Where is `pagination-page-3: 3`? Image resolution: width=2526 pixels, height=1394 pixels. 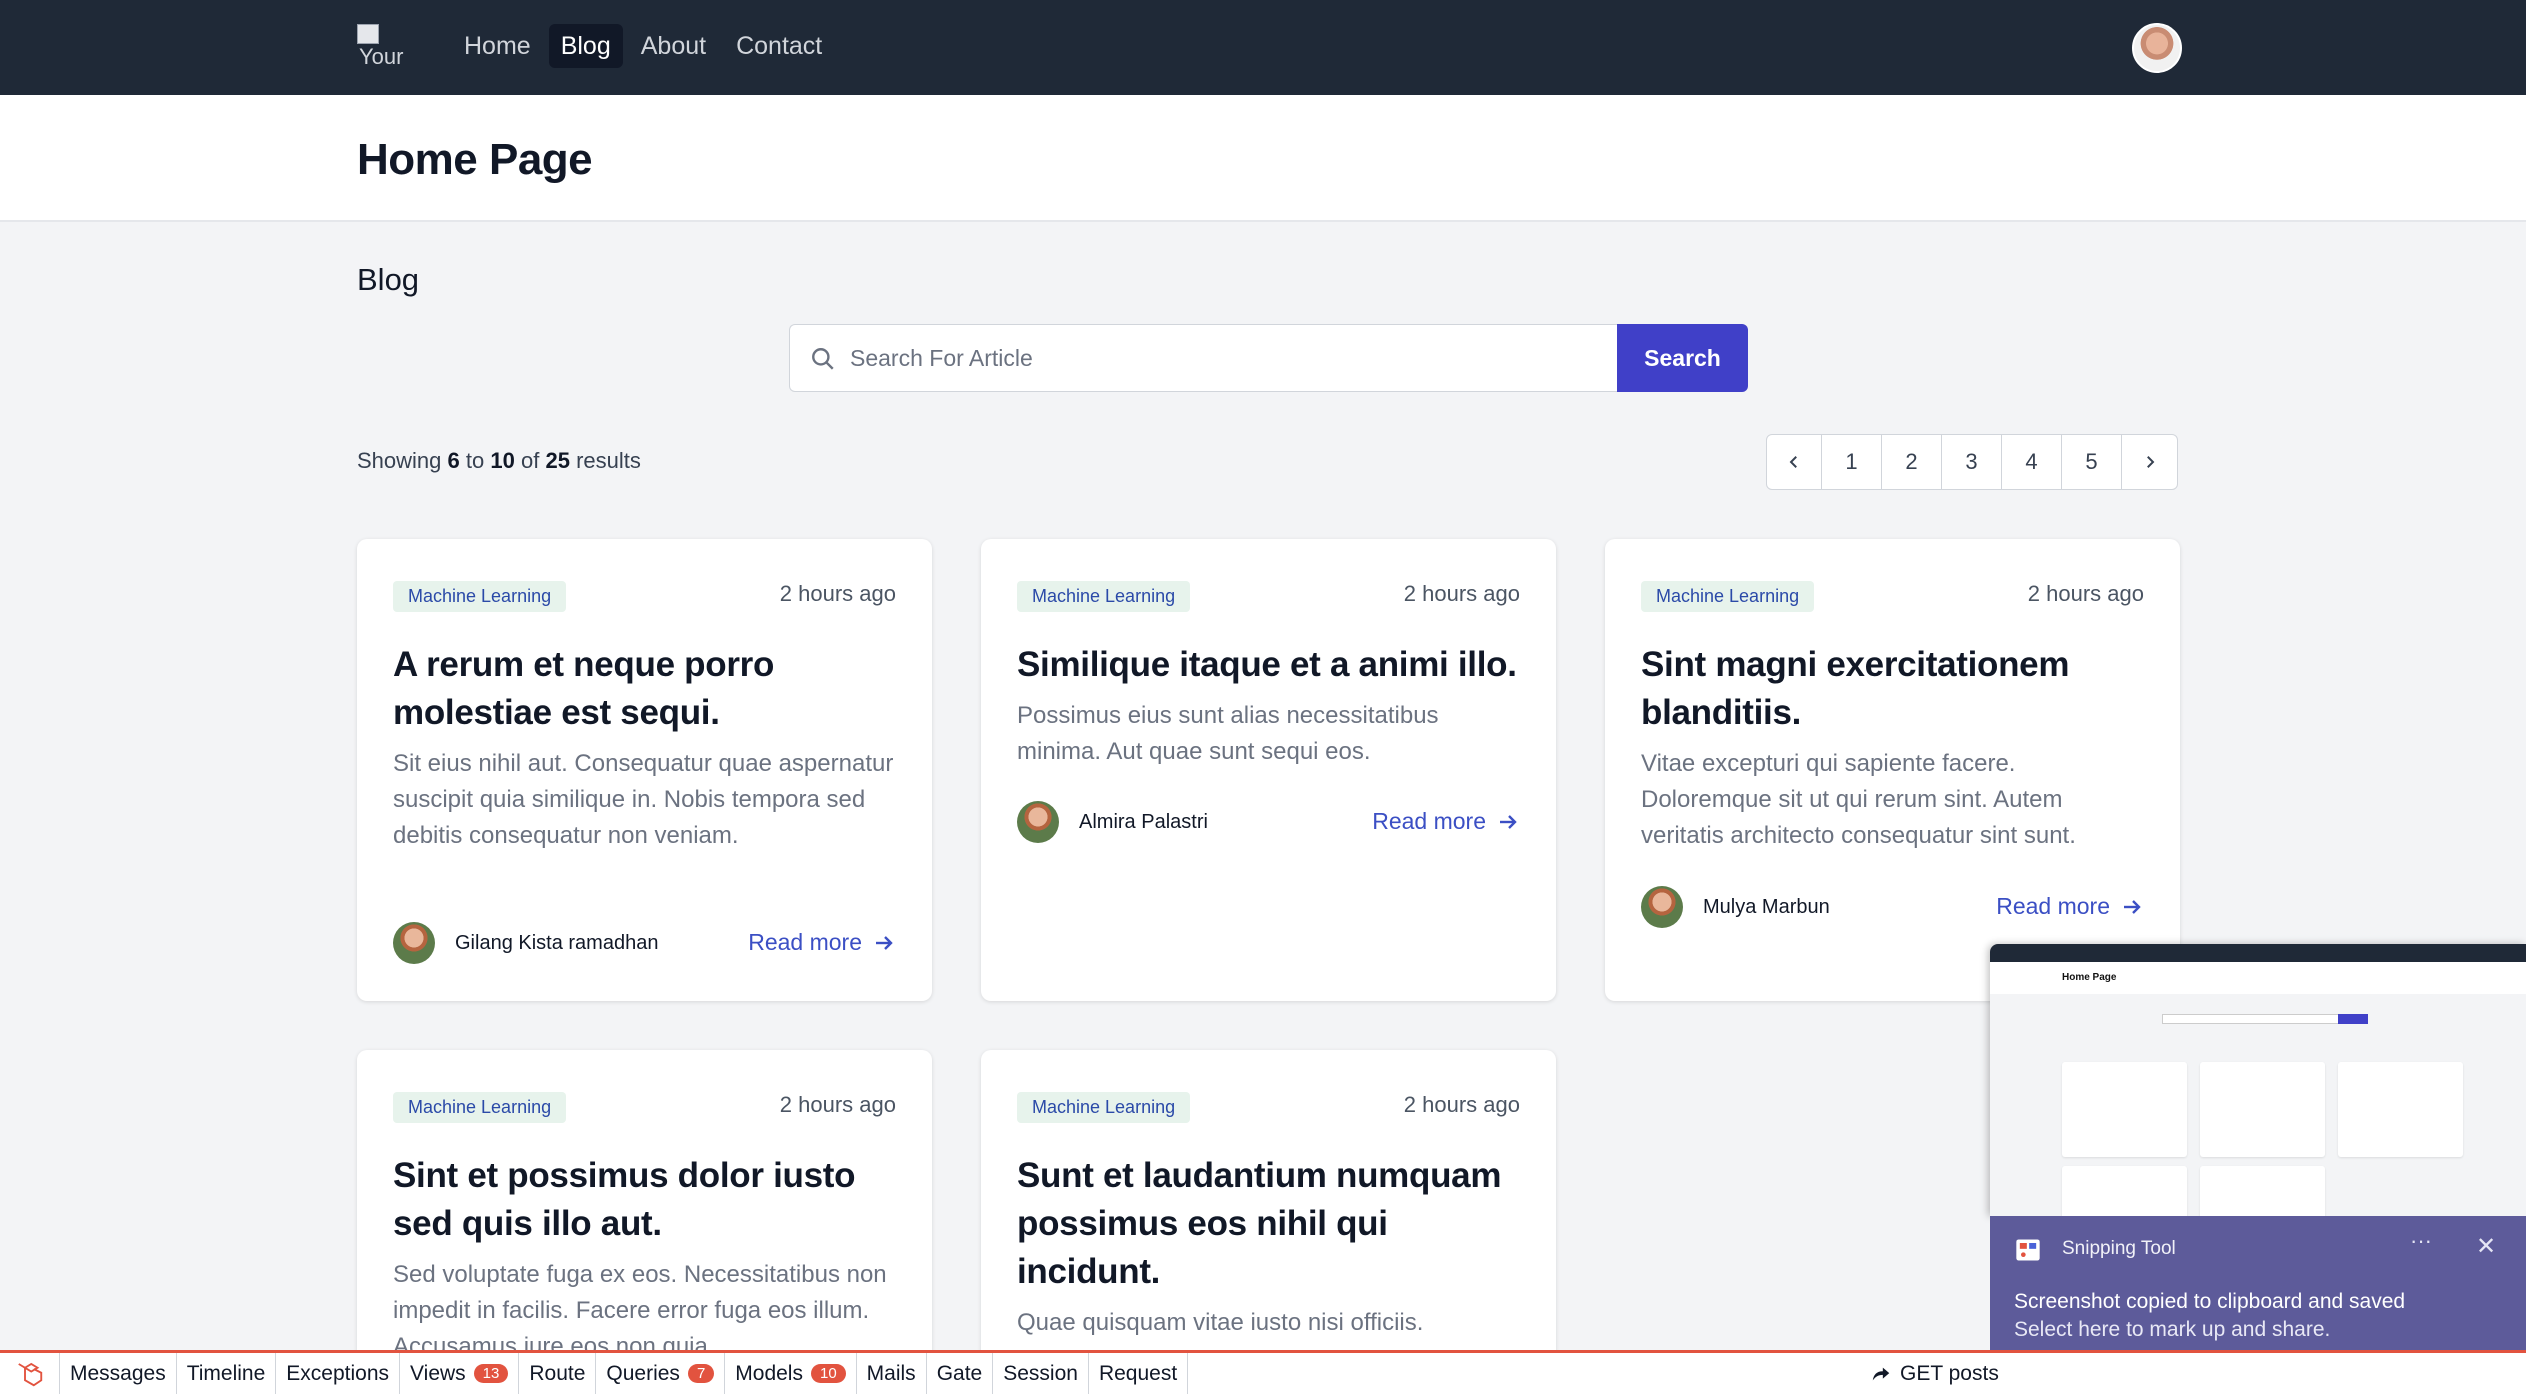 pagination-page-3: 3 is located at coordinates (1972, 462).